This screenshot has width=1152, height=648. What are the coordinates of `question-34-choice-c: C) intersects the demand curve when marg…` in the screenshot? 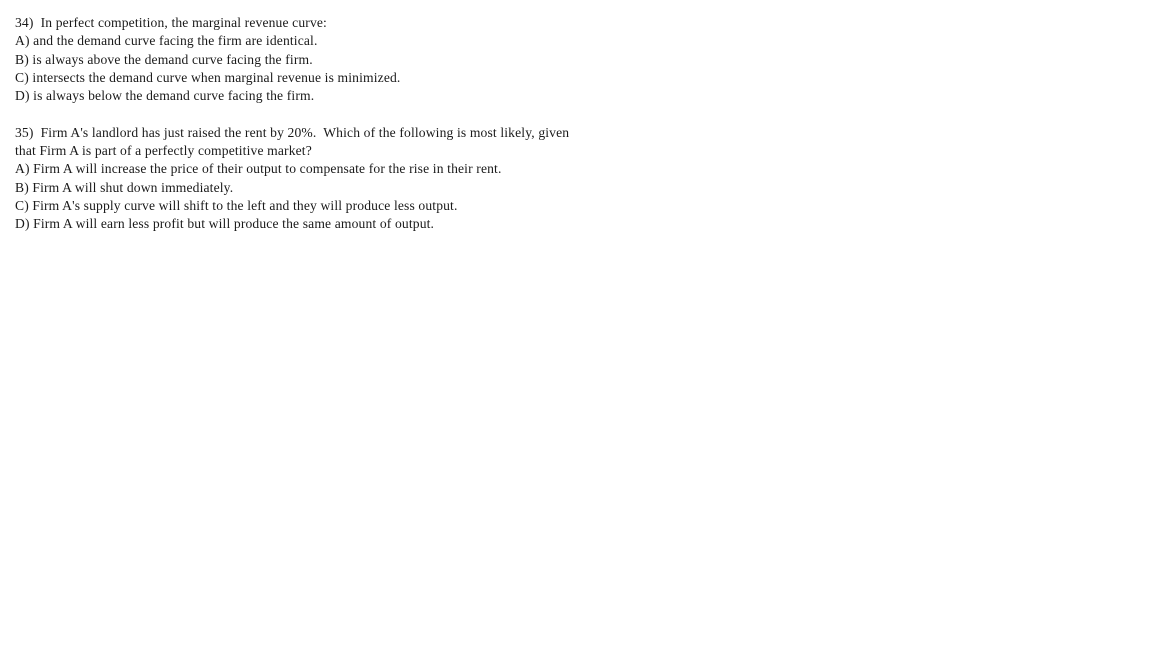 It's located at (208, 77).